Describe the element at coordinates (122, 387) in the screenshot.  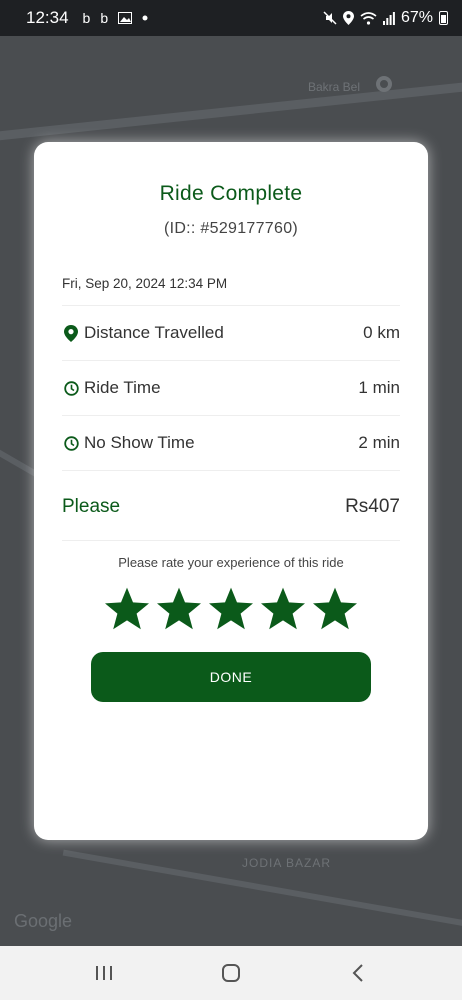
I see `ride-time-label: Ride Time` at that location.